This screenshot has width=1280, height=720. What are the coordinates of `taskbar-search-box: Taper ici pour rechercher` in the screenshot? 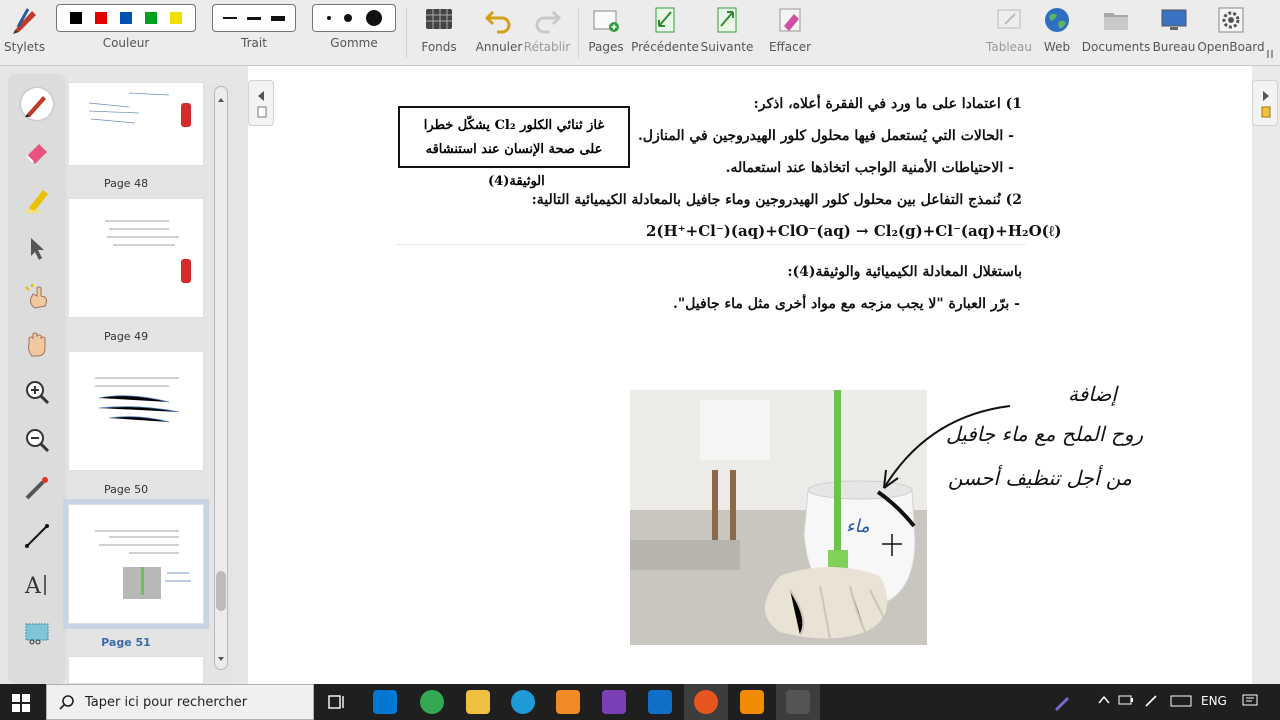 It's located at (180, 702).